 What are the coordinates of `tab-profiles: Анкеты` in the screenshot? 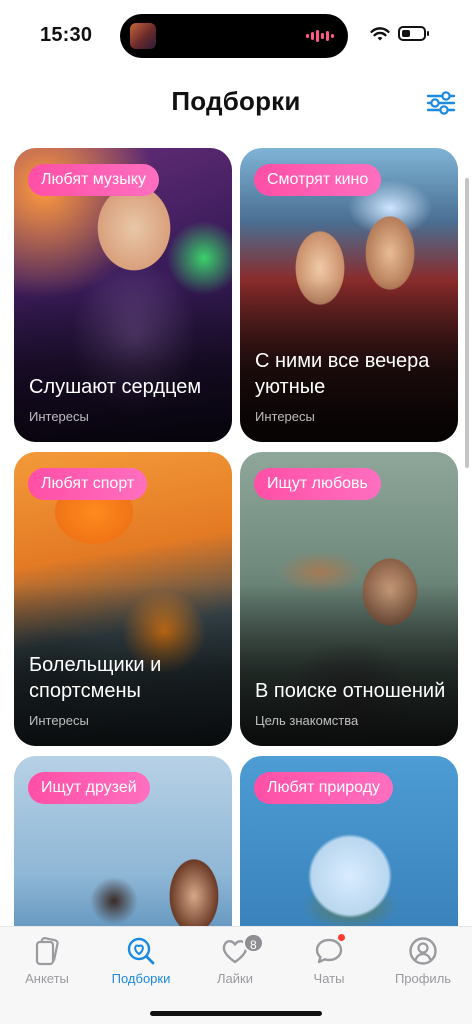 It's located at (47, 961).